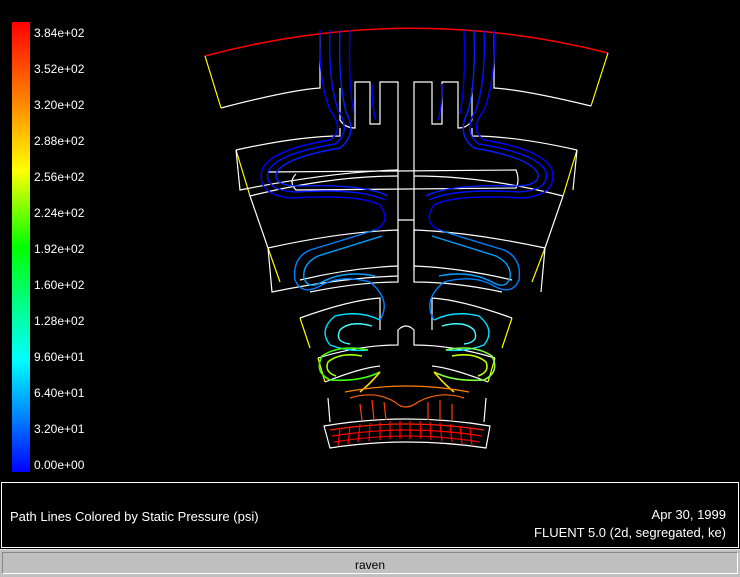 Image resolution: width=740 pixels, height=577 pixels. Describe the element at coordinates (406, 42) in the screenshot. I see `inlet-arc` at that location.